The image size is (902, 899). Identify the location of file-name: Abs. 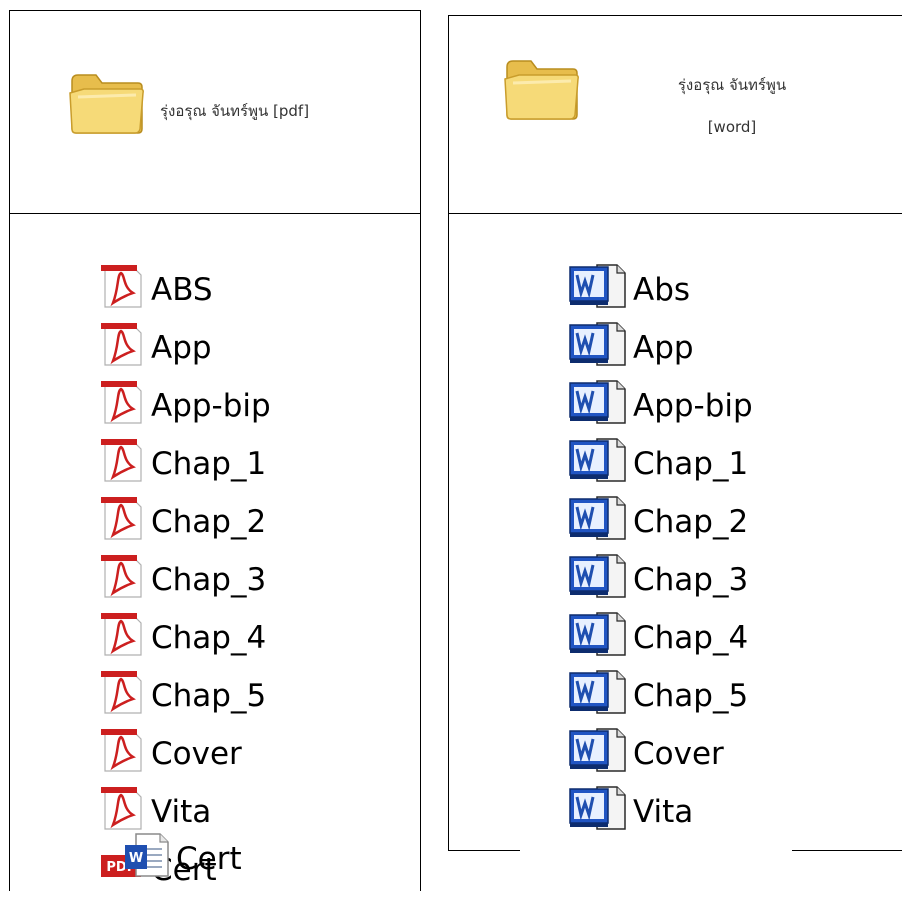
(662, 289).